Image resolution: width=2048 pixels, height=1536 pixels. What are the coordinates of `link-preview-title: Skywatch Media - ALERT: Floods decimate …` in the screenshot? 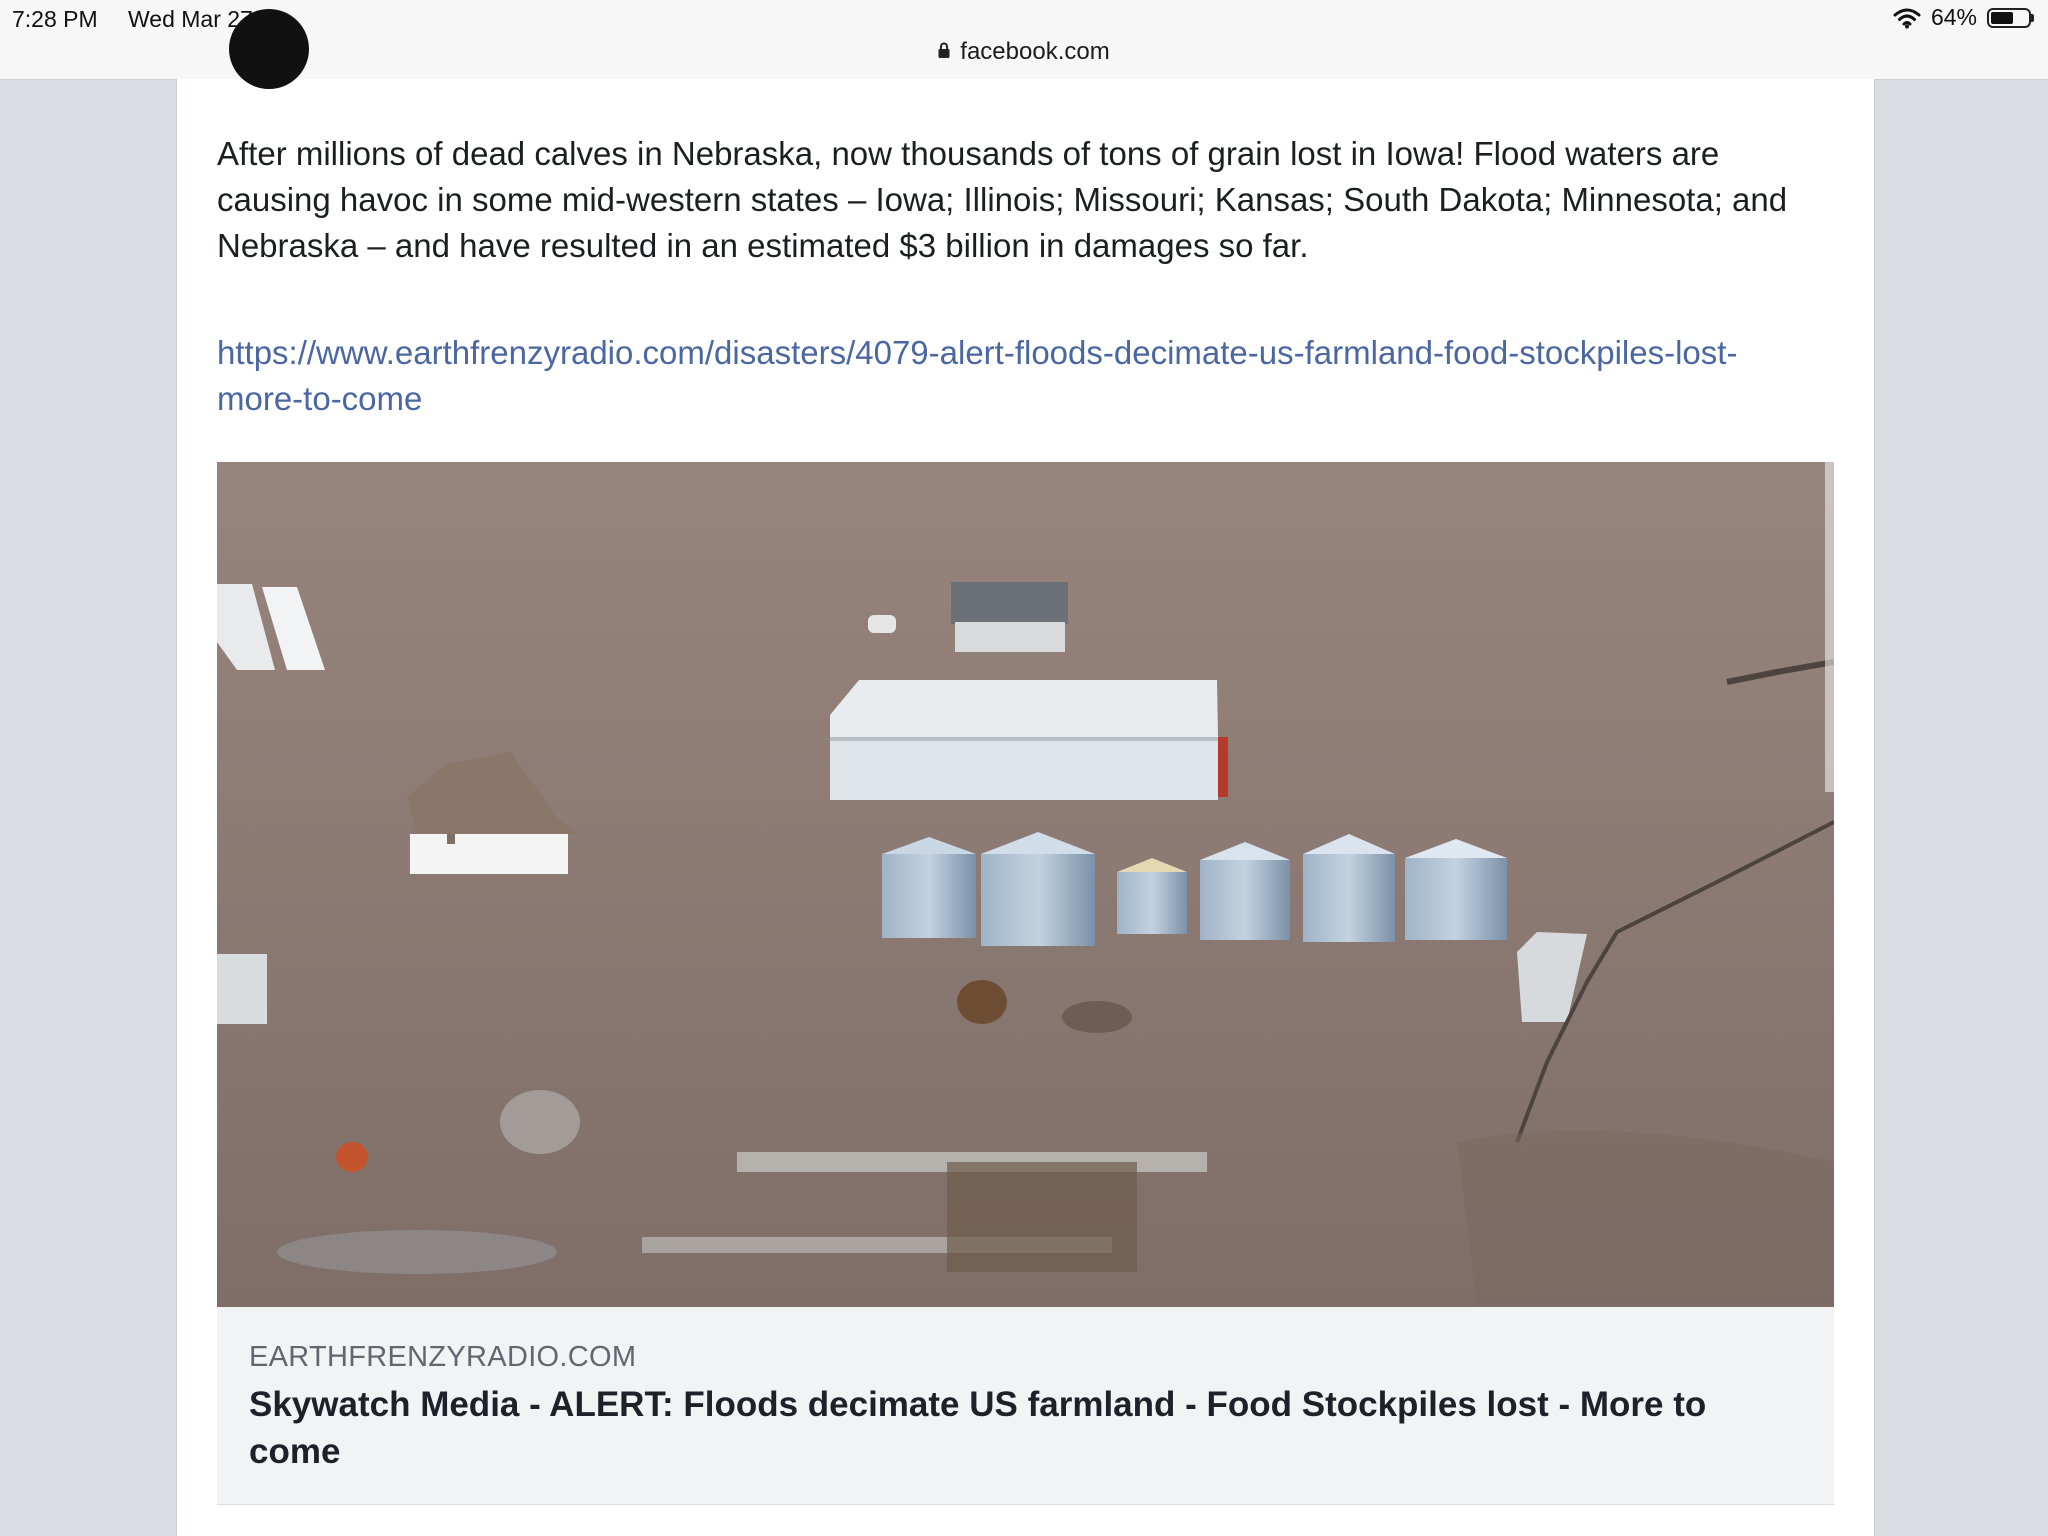 It's located at (1019, 1428).